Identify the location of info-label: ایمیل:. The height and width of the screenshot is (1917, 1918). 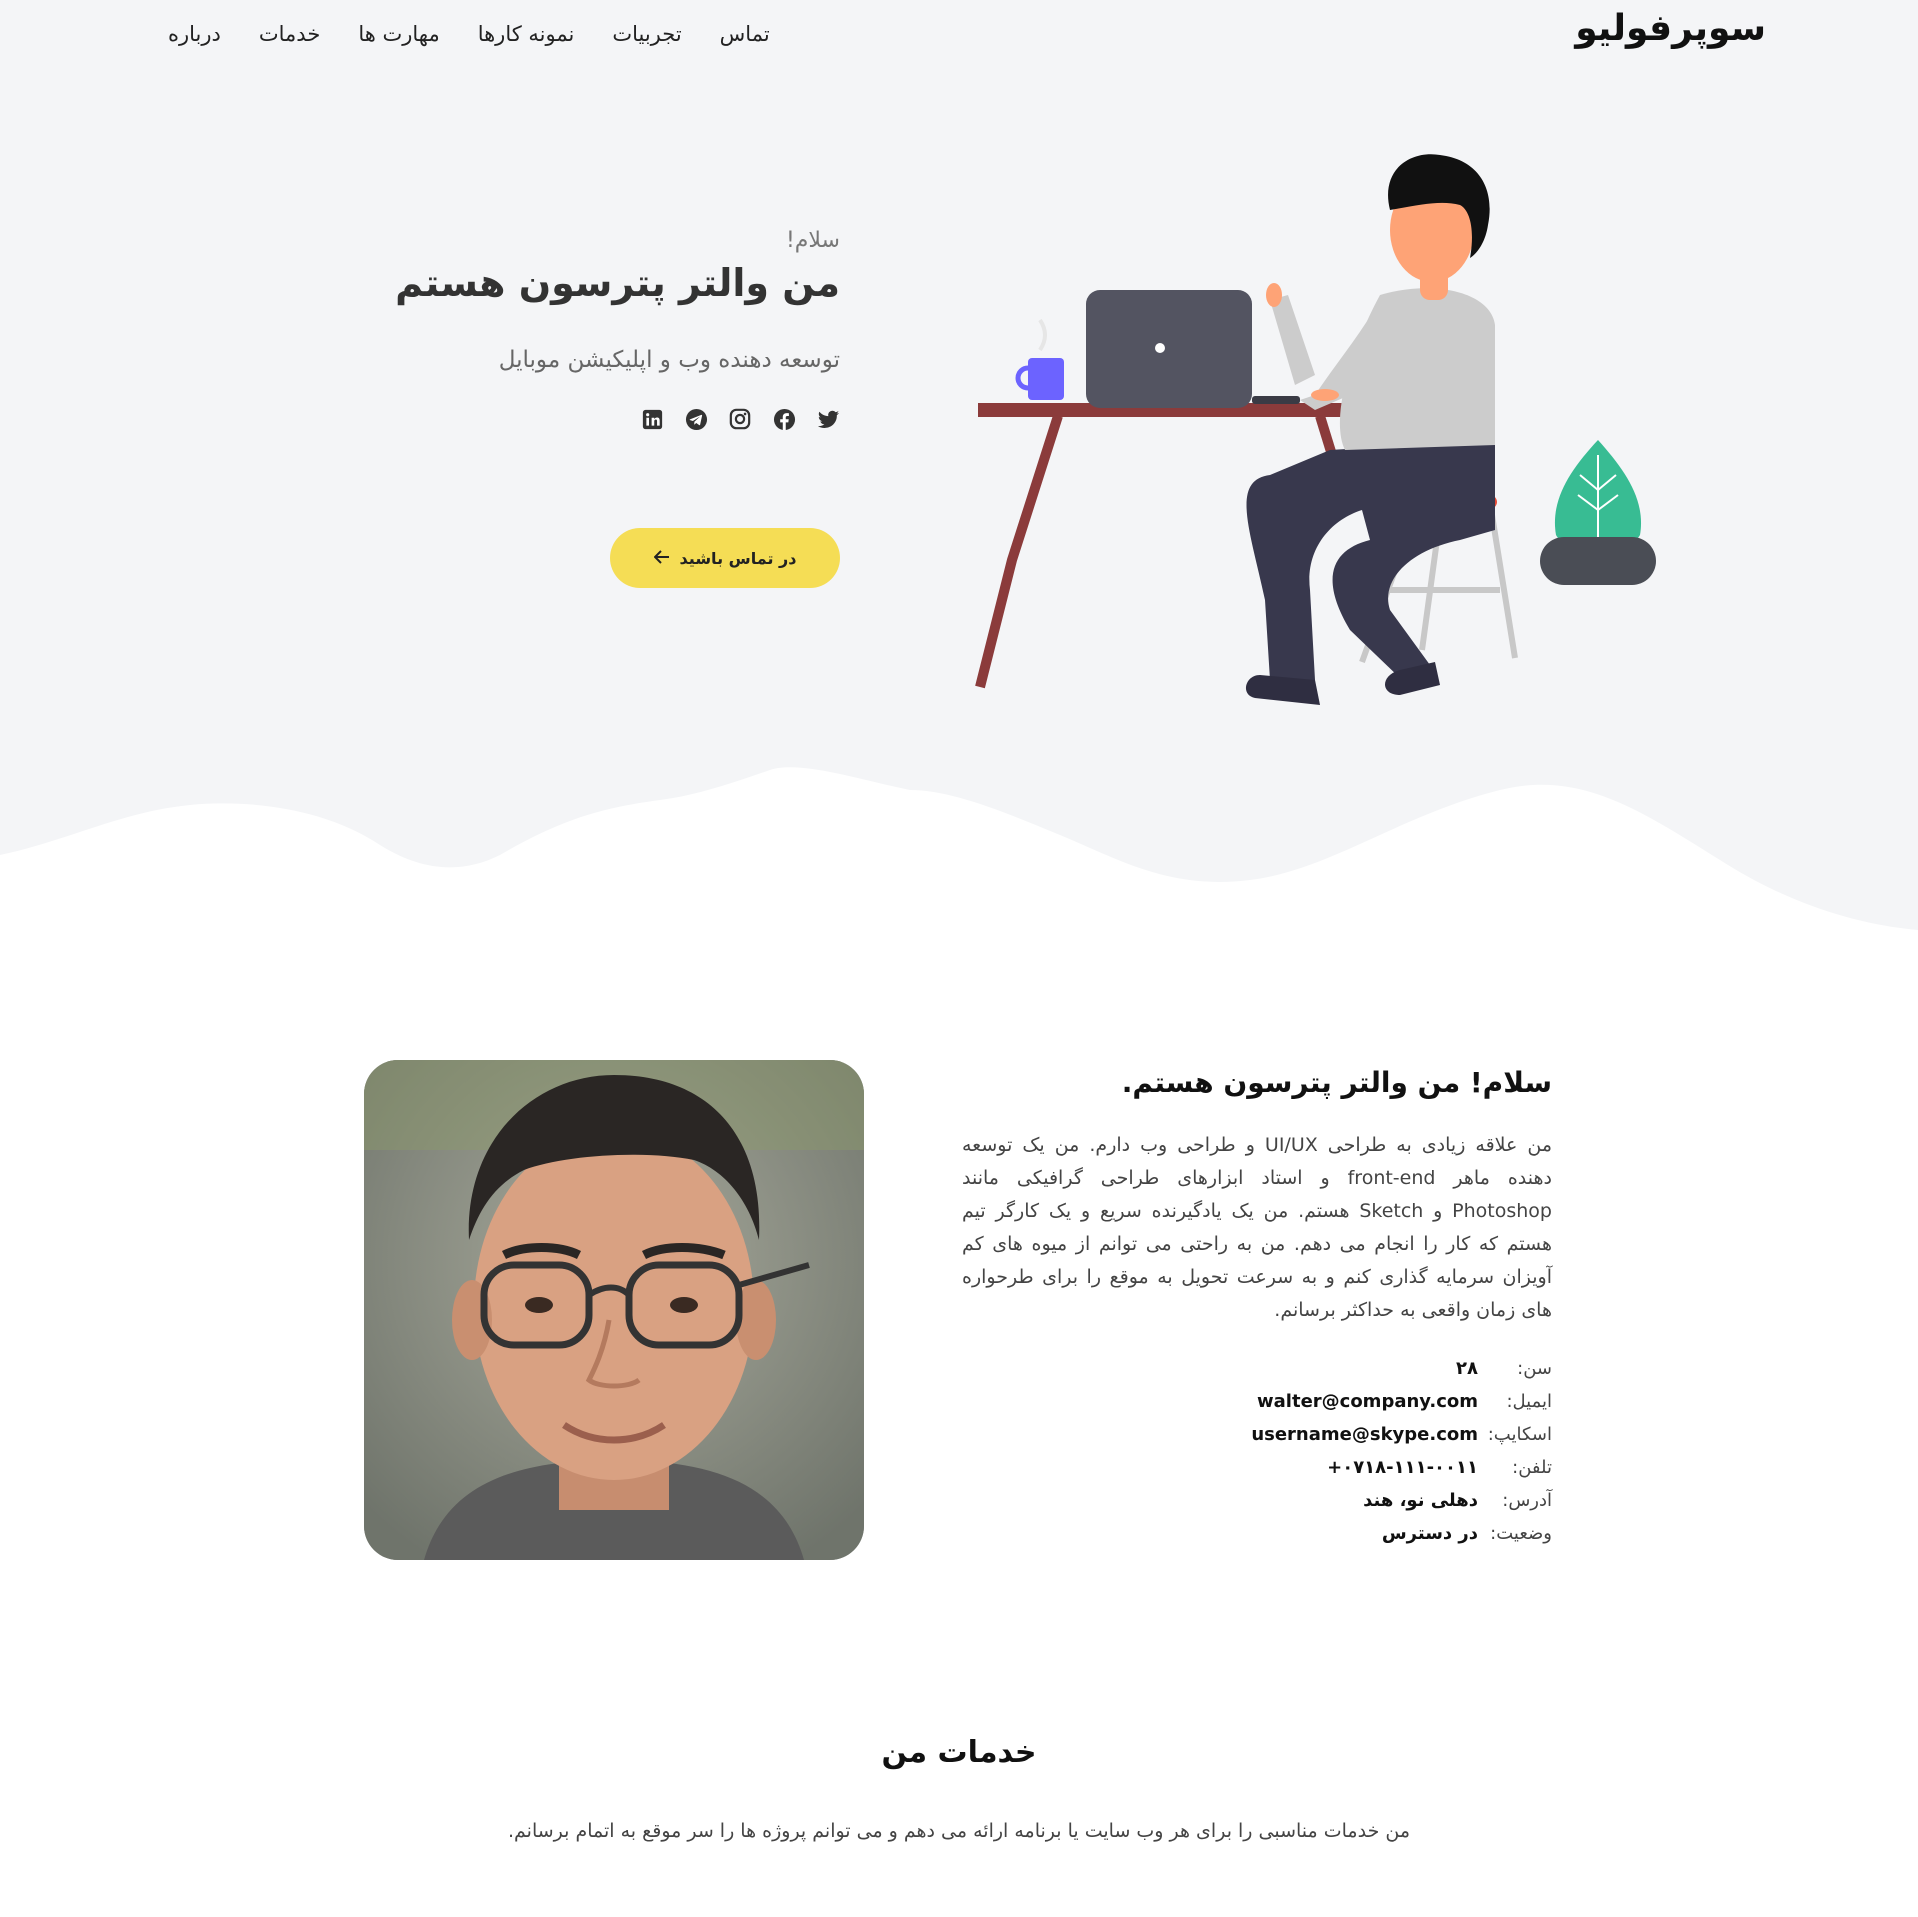
(1529, 1401).